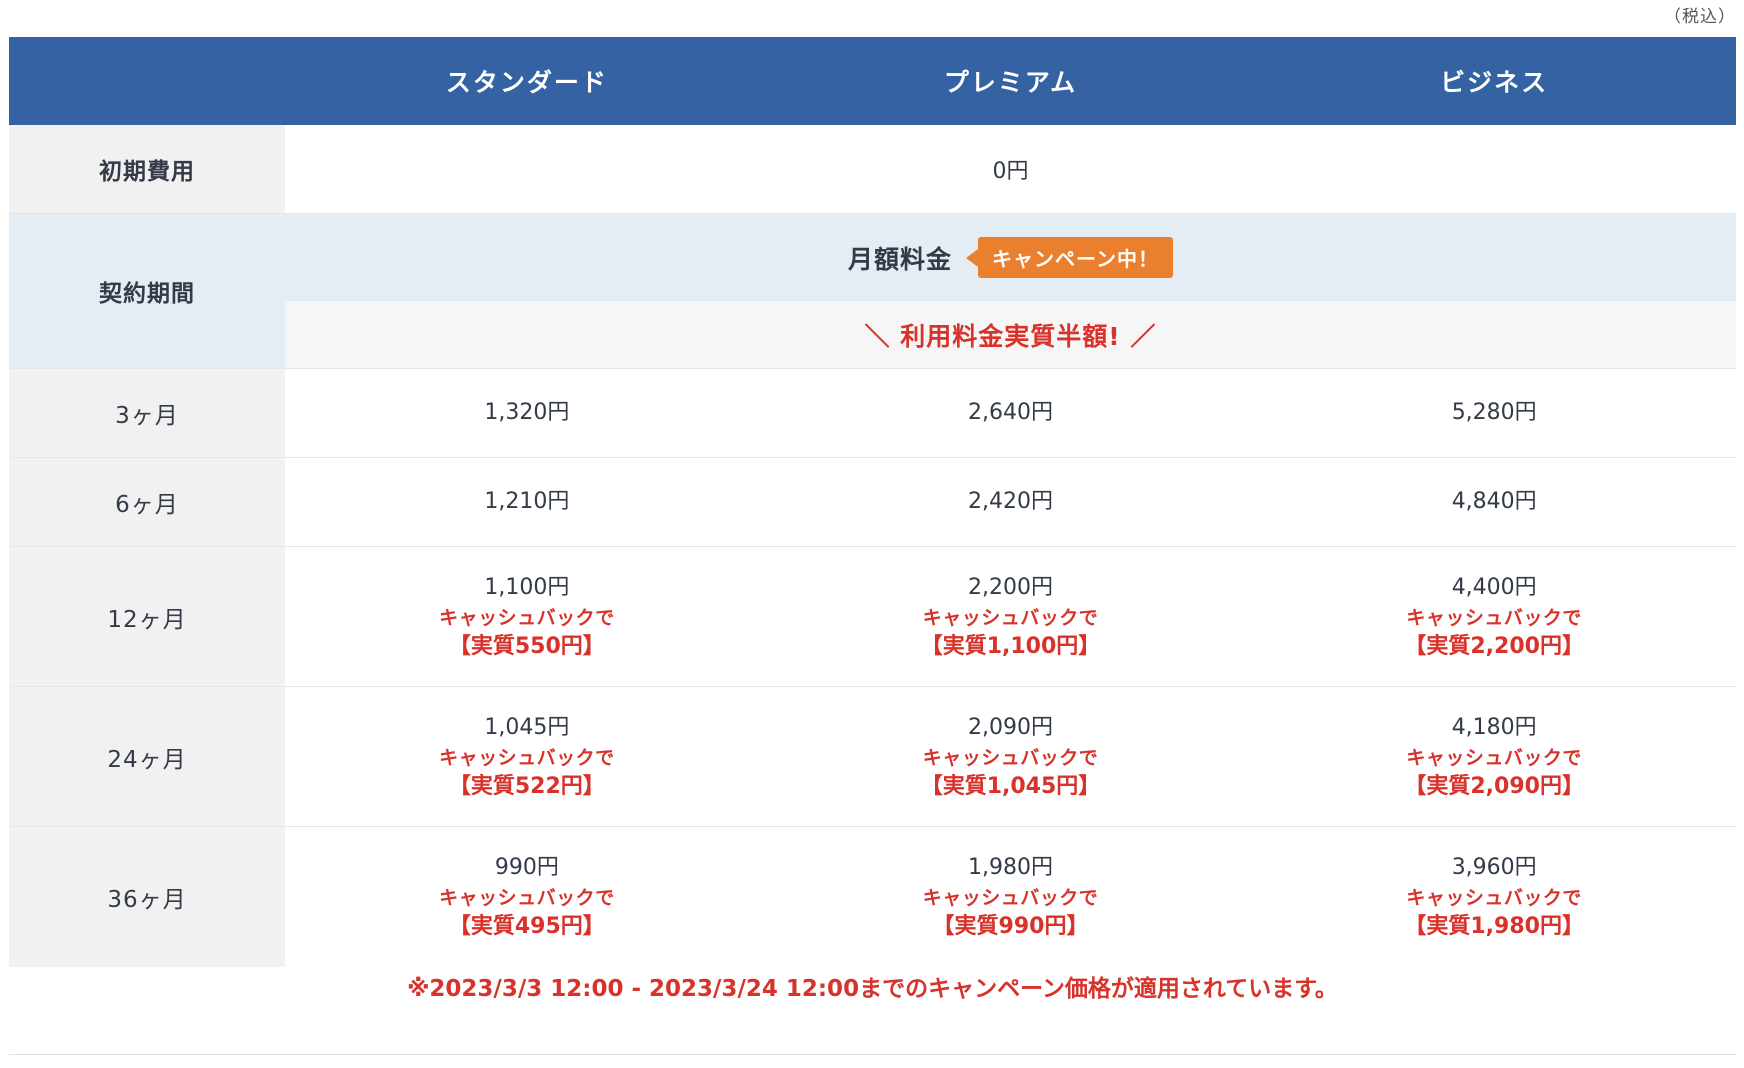 The width and height of the screenshot is (1744, 1068). I want to click on monthly-price: 1,100円, so click(527, 587).